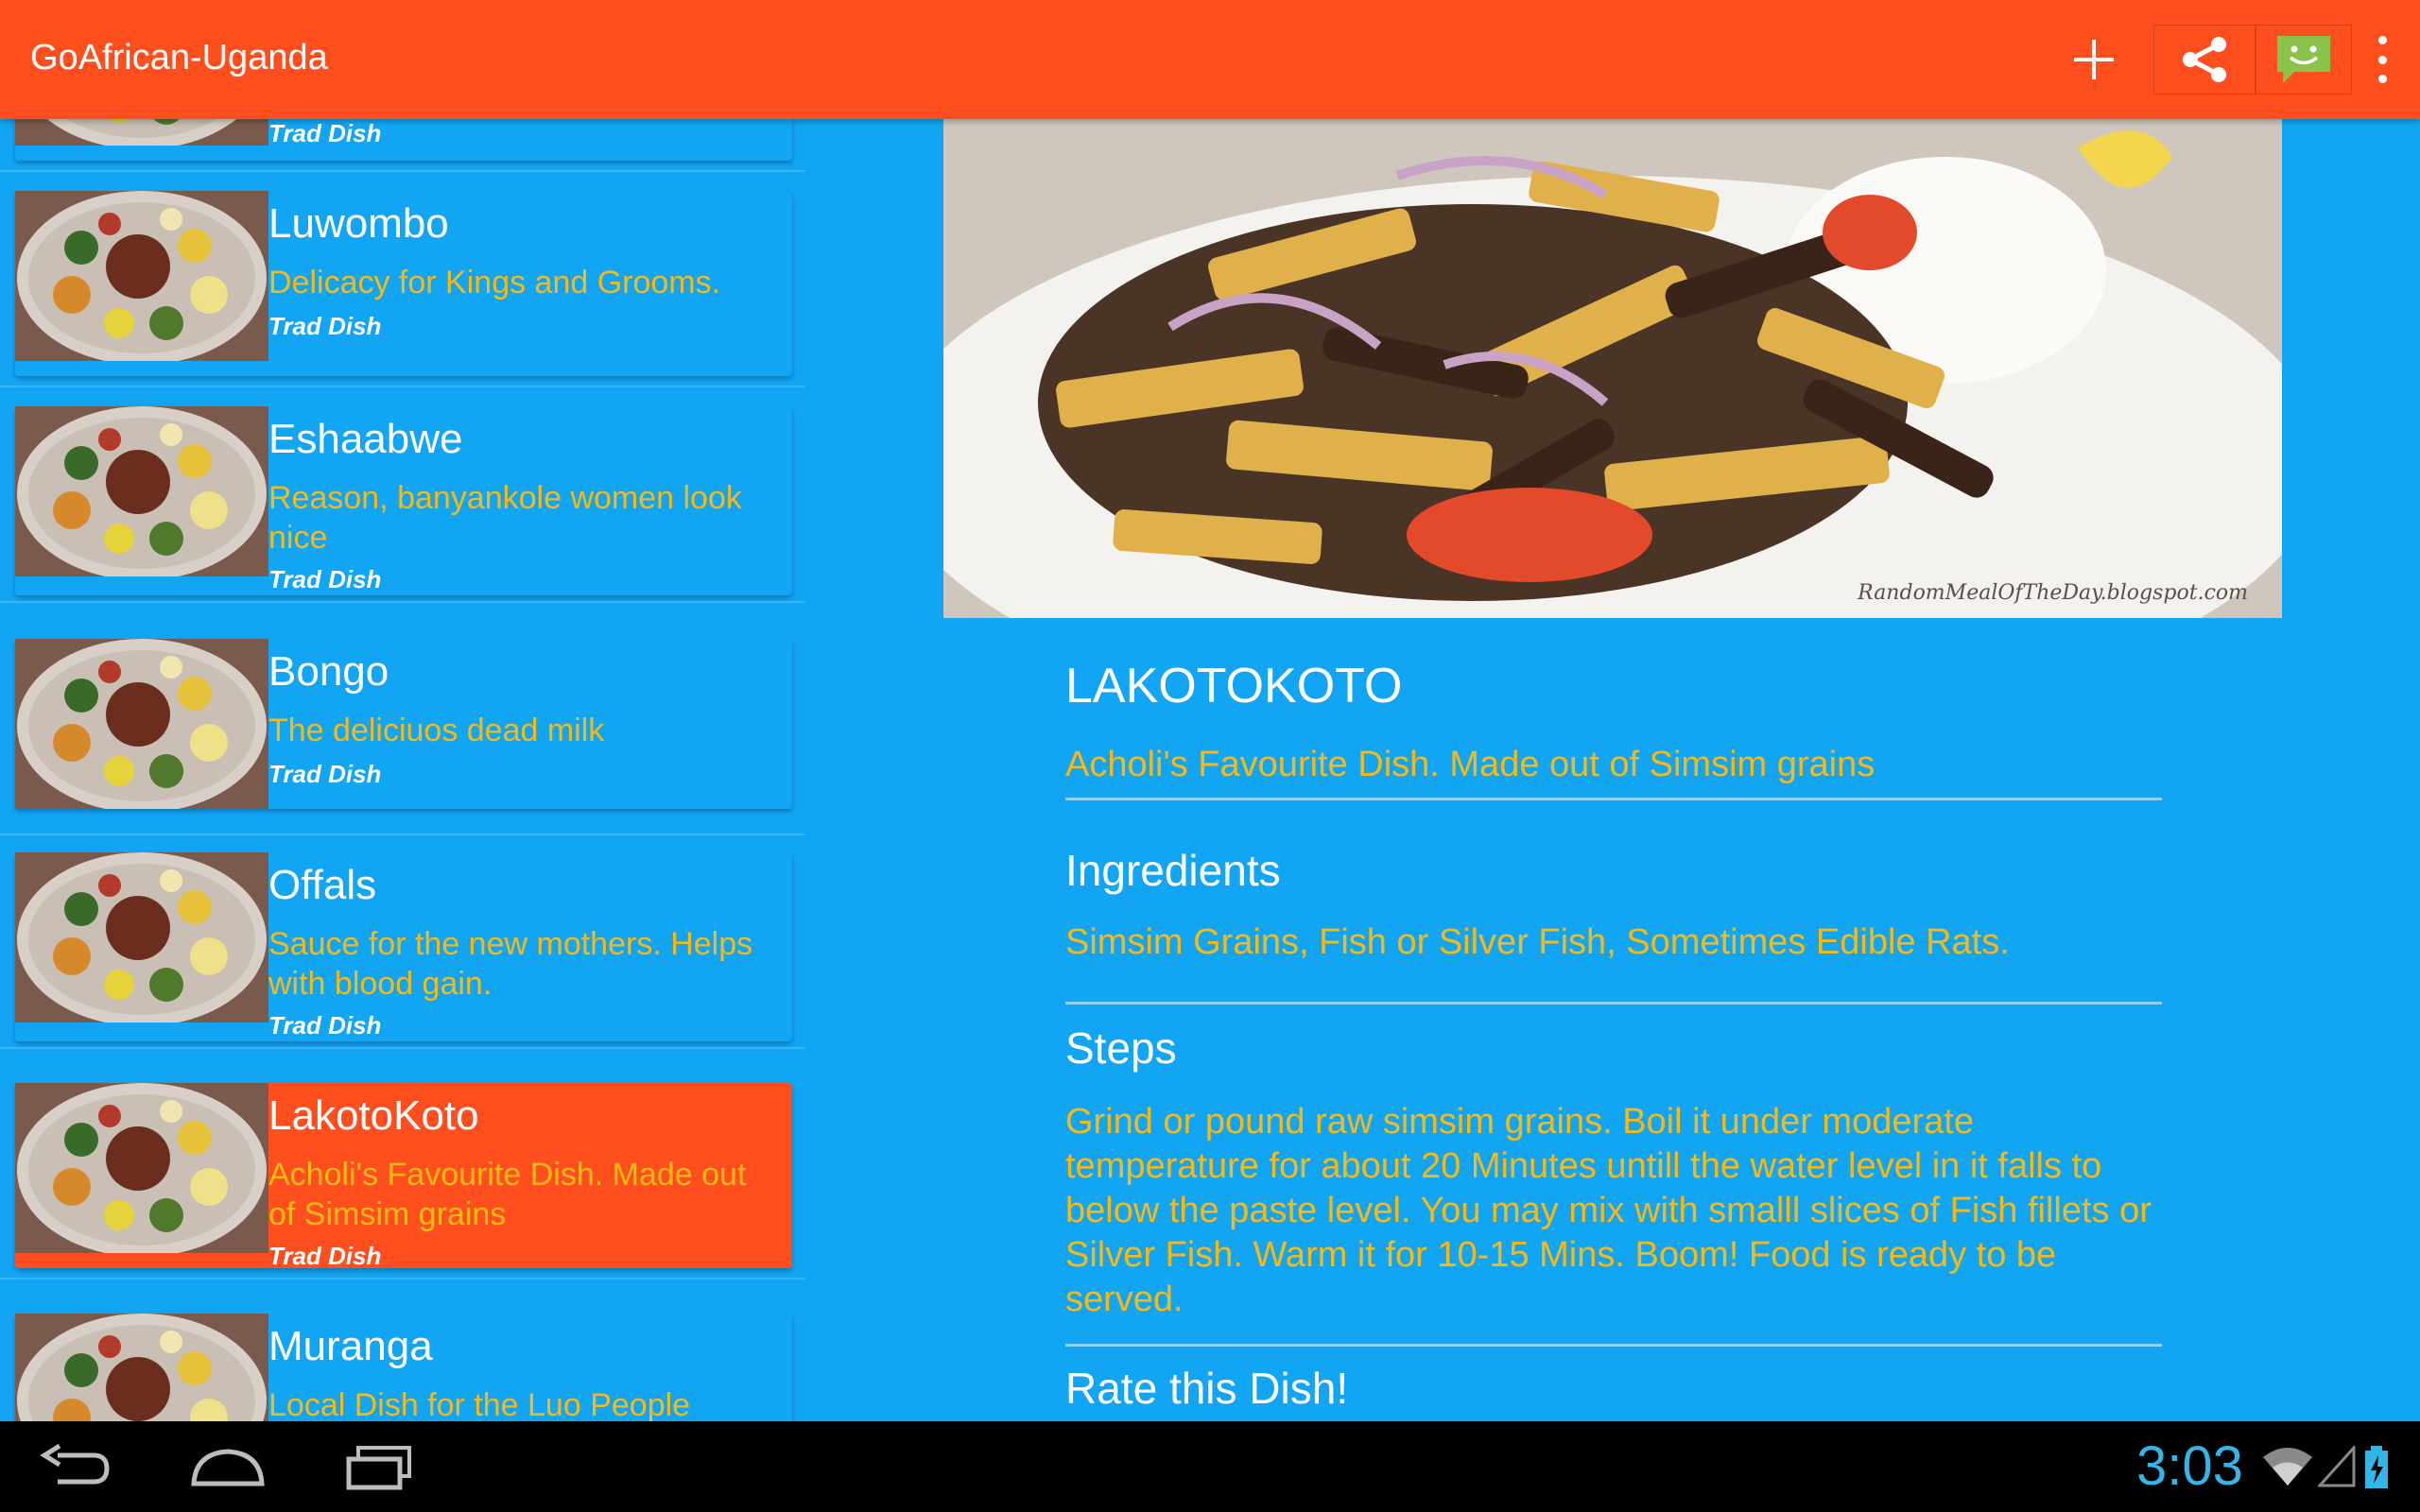 The height and width of the screenshot is (1512, 2420). I want to click on dish-description: Local Dish for the Luo People, so click(479, 1404).